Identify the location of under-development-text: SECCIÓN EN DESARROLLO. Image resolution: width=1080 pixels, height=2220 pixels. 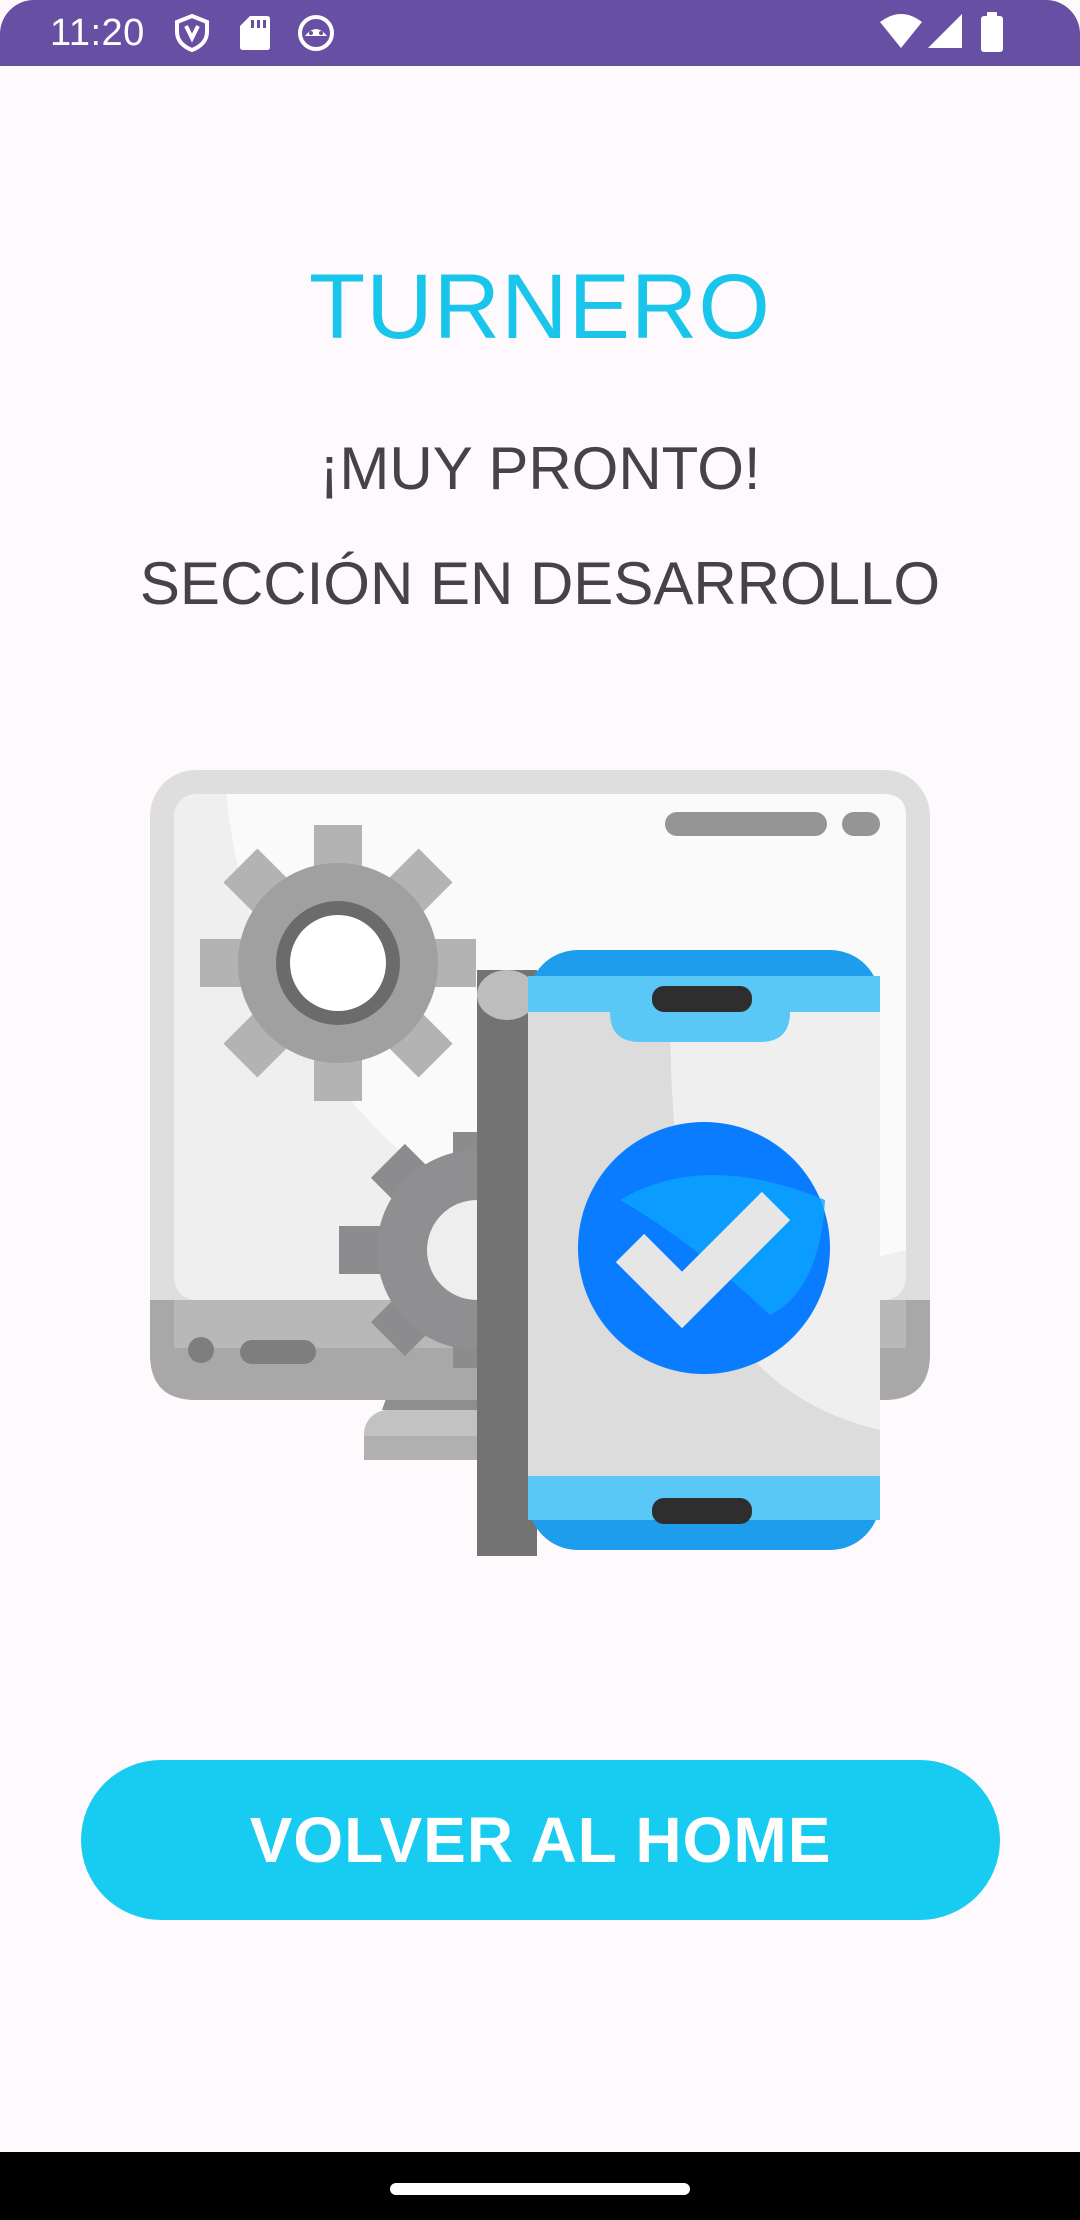
(540, 583).